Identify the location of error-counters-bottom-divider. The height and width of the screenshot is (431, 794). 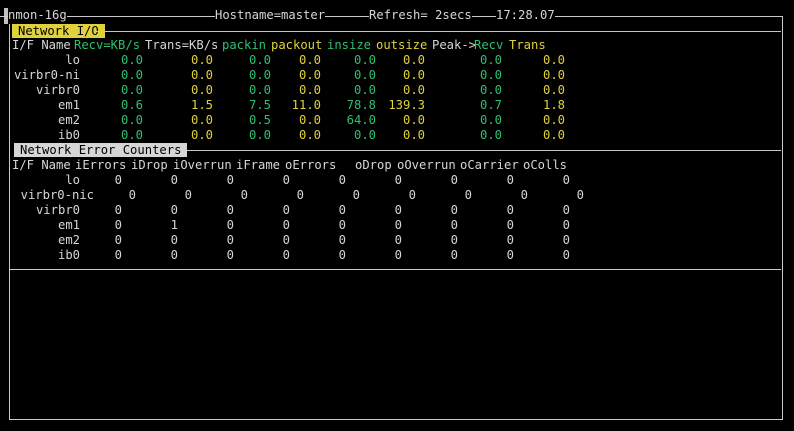
(395, 269).